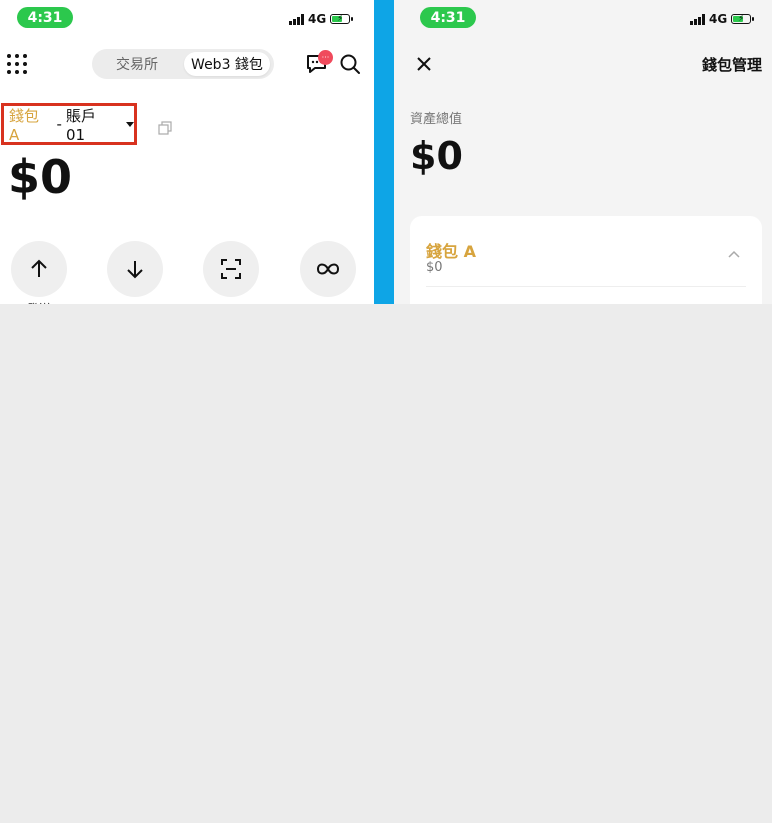 The width and height of the screenshot is (772, 823). What do you see at coordinates (17, 64) in the screenshot?
I see `apps-grid-icon` at bounding box center [17, 64].